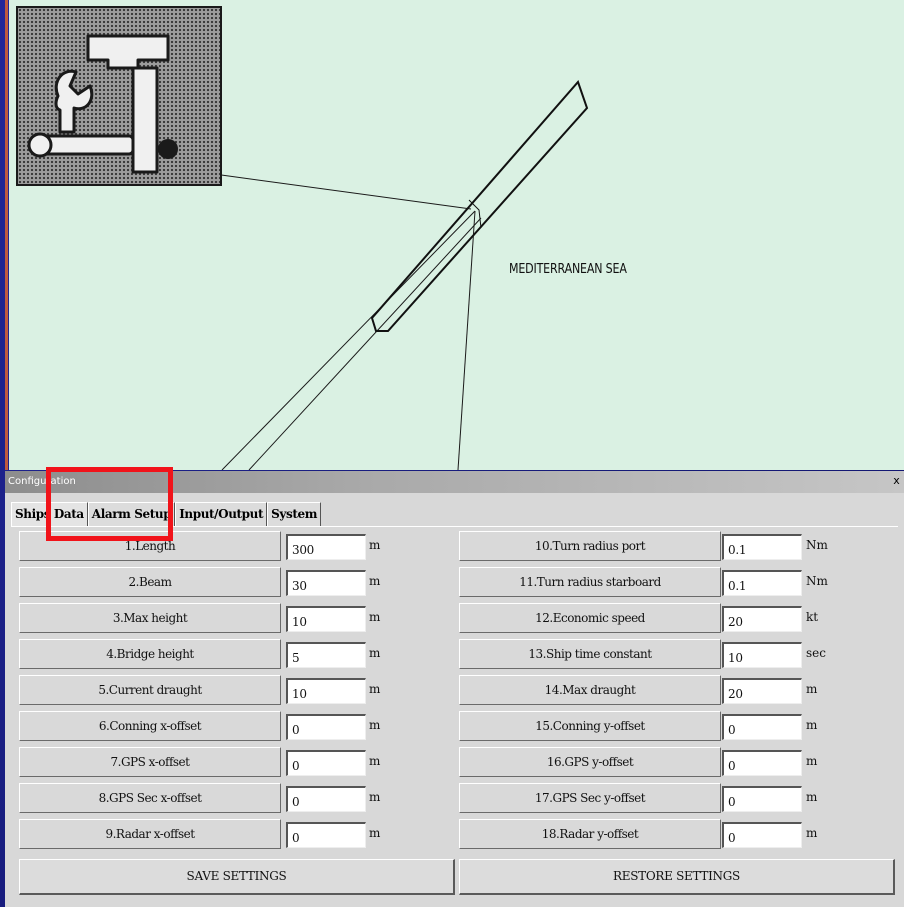 This screenshot has width=904, height=907. What do you see at coordinates (150, 762) in the screenshot?
I see `field-label: 7.GPS x-offset` at bounding box center [150, 762].